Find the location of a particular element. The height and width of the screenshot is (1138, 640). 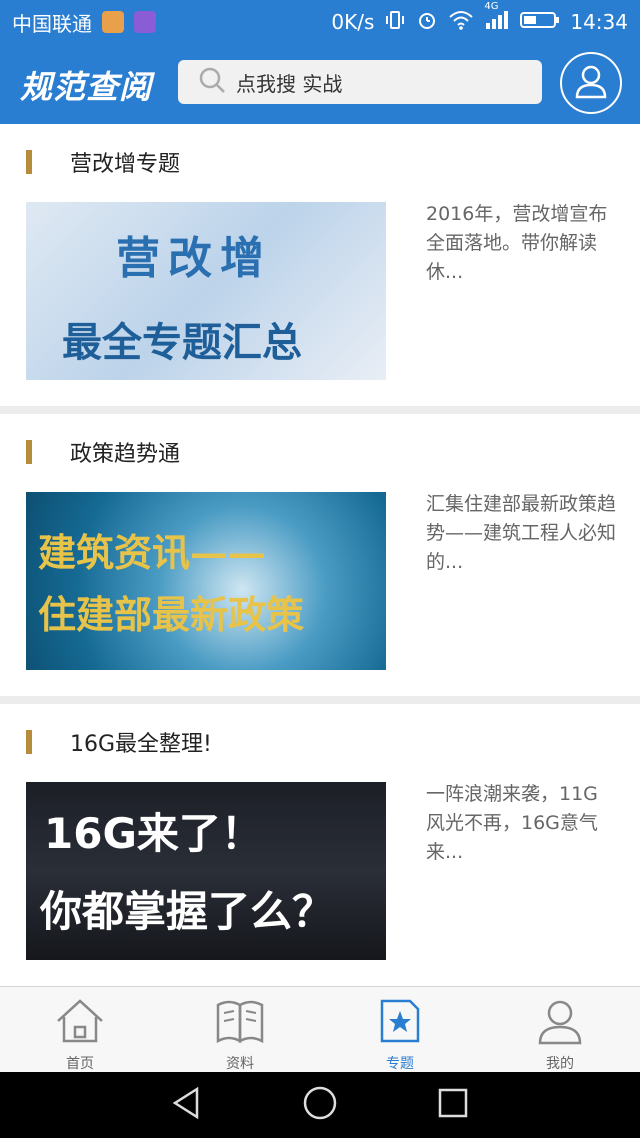

tab-topics: 专题 is located at coordinates (400, 1029).